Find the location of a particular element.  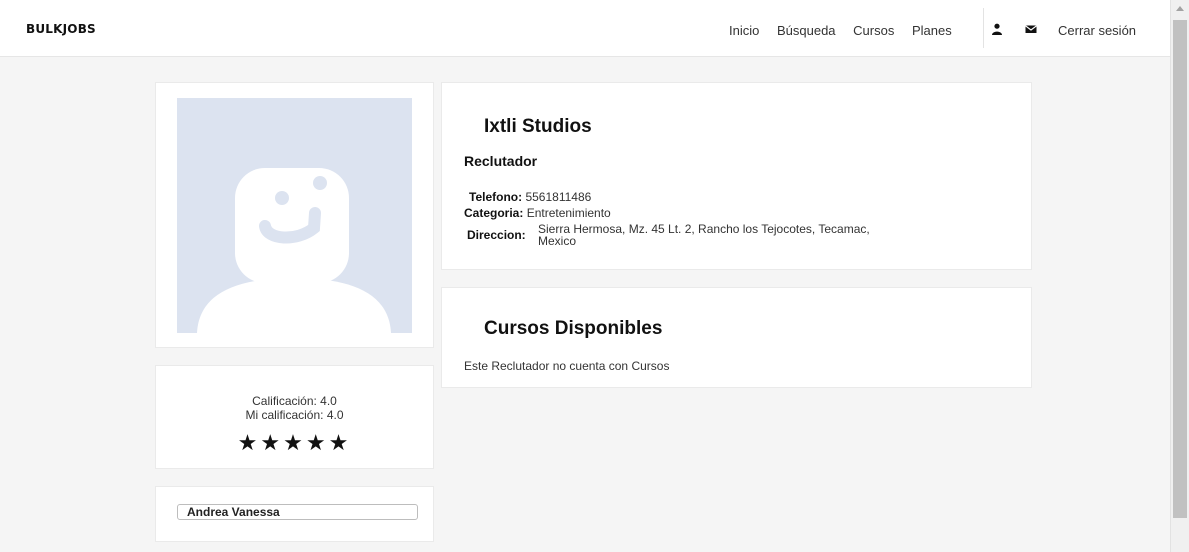

category-label: Categoria: is located at coordinates (494, 213).